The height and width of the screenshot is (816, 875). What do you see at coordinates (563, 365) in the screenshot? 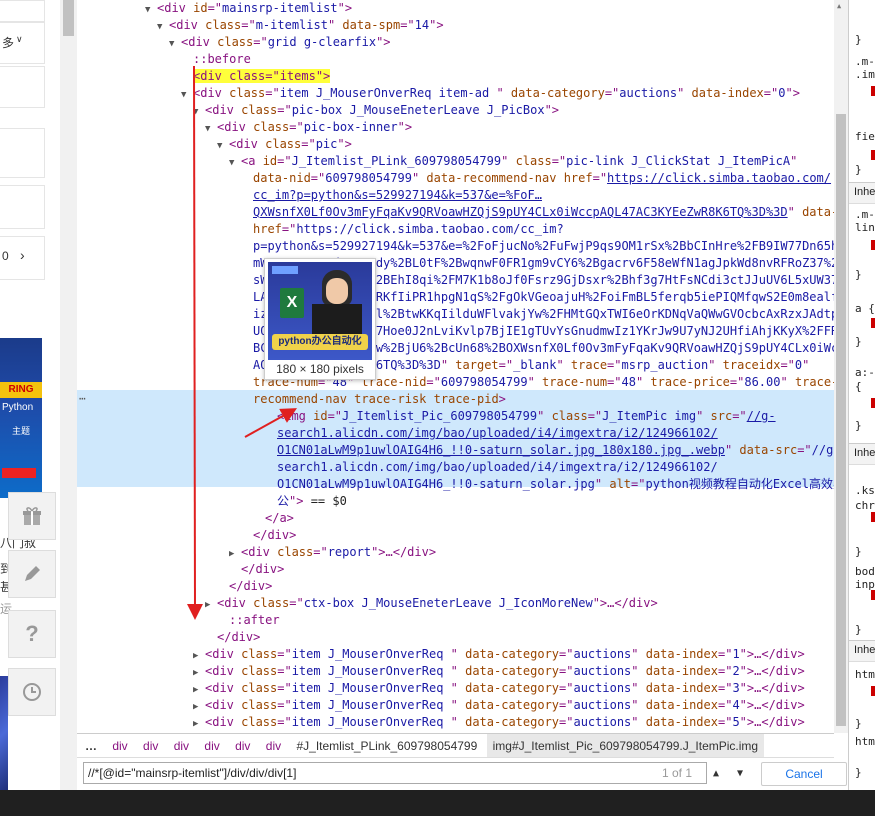
I see `dom-token: "` at bounding box center [563, 365].